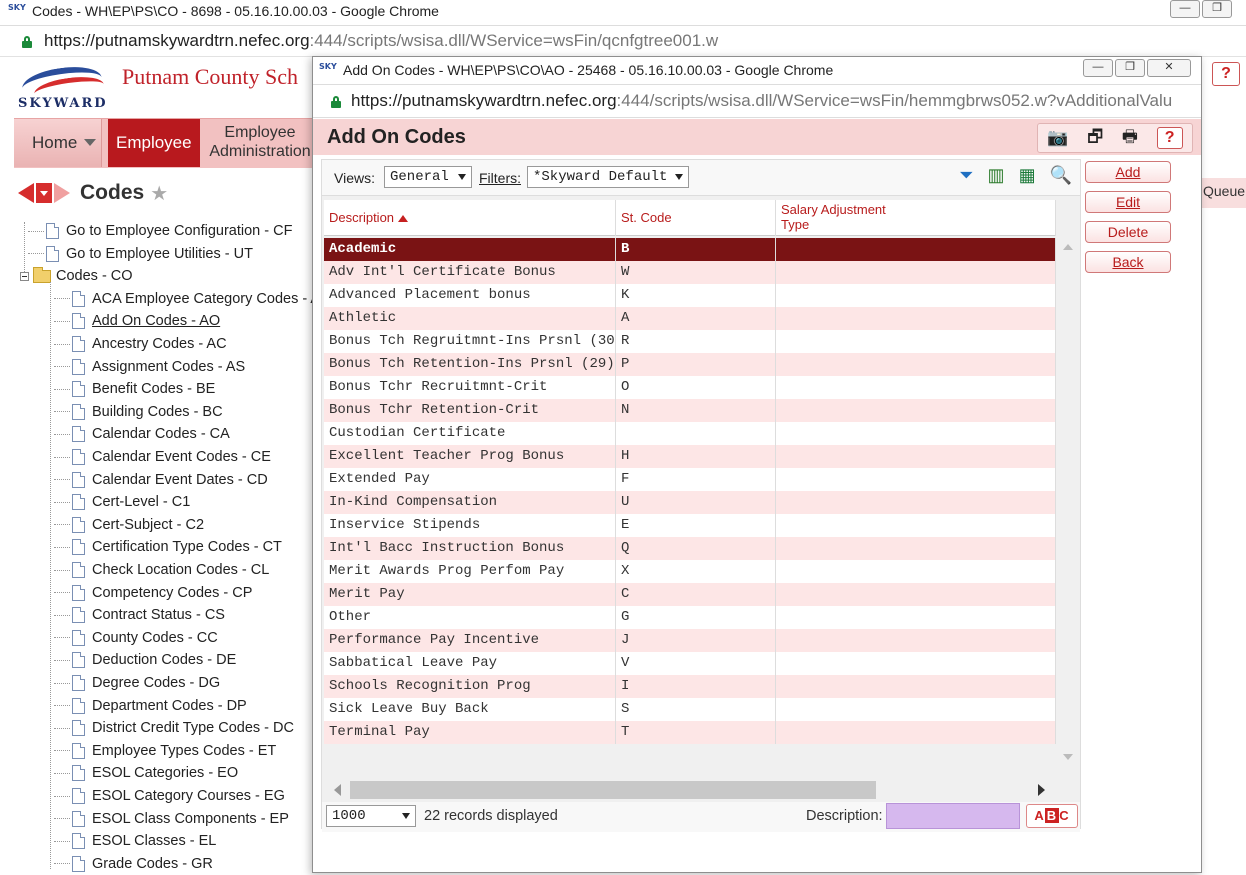 The image size is (1246, 875). What do you see at coordinates (129, 525) in the screenshot?
I see `tree-item: Cert-Subject - C2` at bounding box center [129, 525].